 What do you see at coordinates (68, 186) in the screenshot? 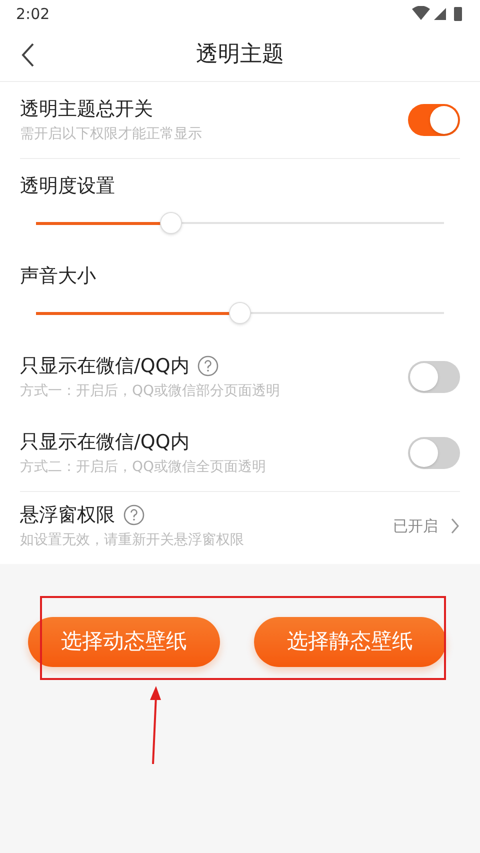
I see `setting-title: 透明度设置` at bounding box center [68, 186].